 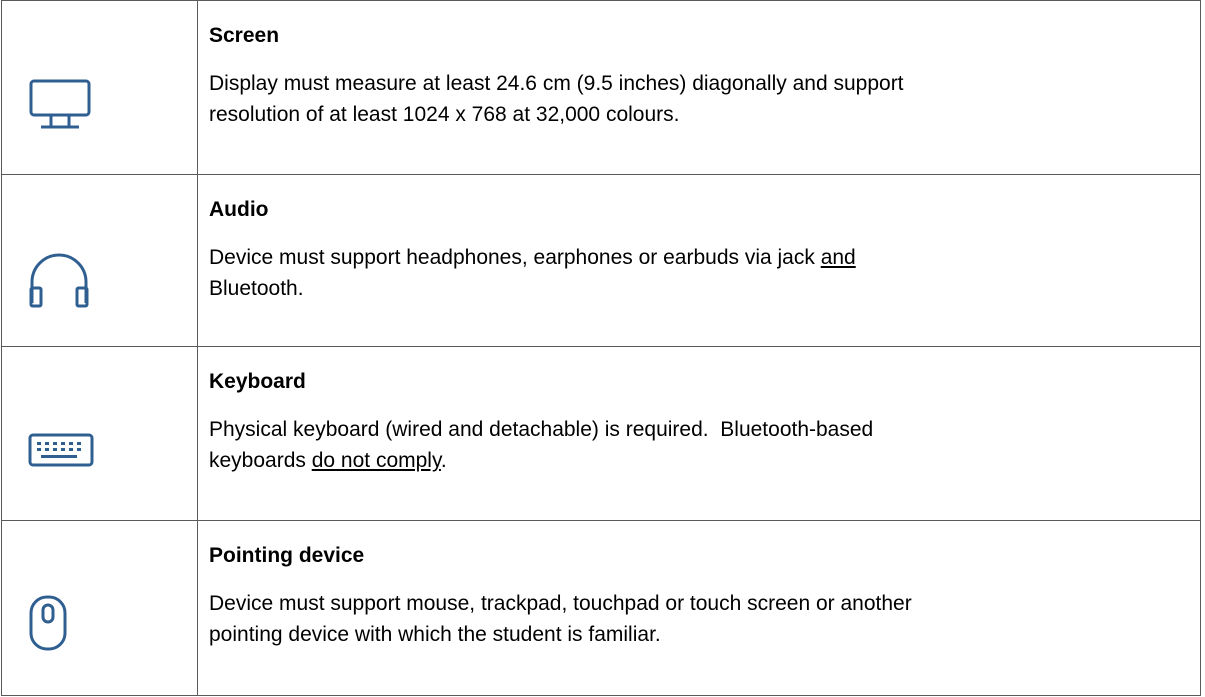 I want to click on row-title: Screen, so click(x=244, y=35).